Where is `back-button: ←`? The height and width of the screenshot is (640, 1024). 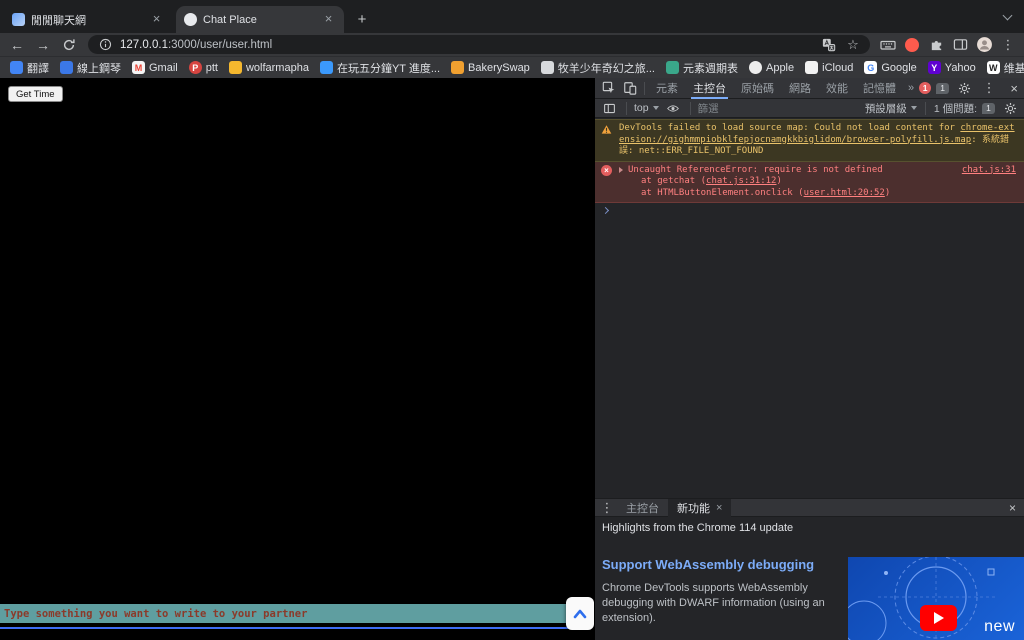 back-button: ← is located at coordinates (17, 45).